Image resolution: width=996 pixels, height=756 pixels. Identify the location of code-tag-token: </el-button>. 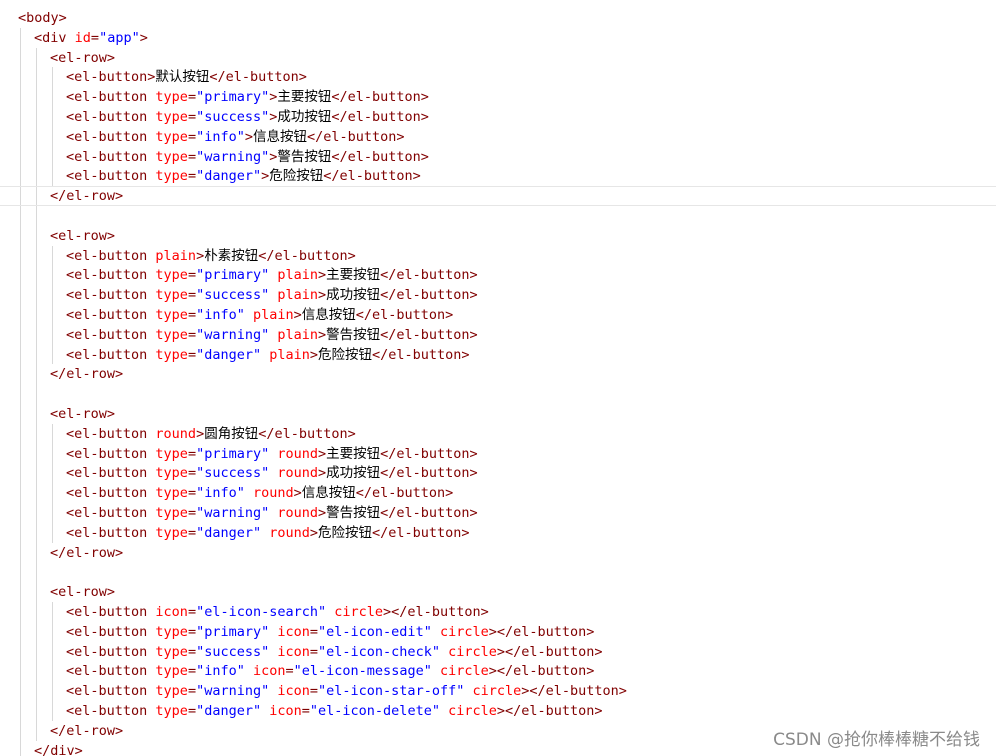
(372, 176).